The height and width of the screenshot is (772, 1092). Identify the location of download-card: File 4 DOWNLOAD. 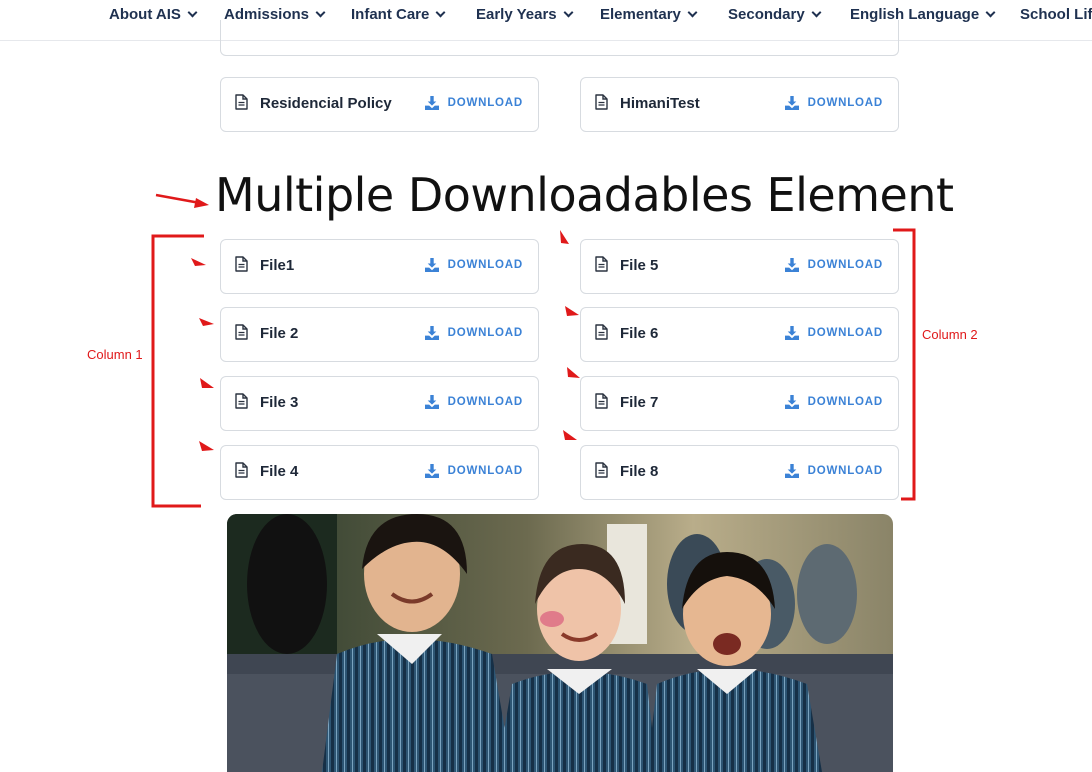
(379, 472).